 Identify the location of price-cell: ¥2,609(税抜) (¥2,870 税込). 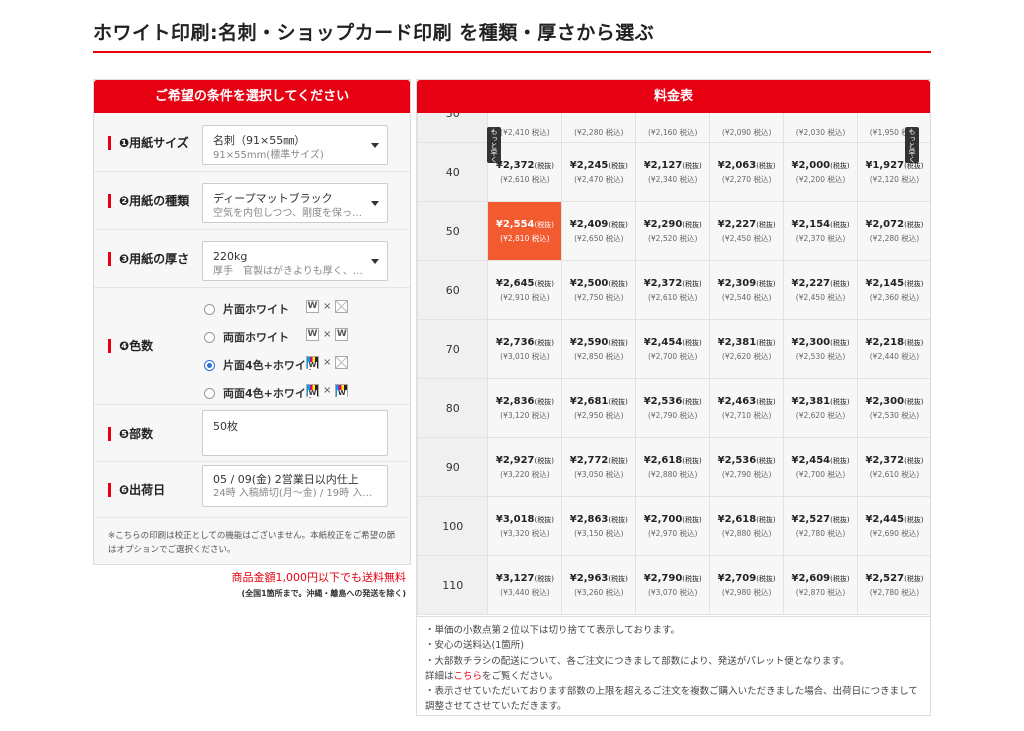
(820, 585).